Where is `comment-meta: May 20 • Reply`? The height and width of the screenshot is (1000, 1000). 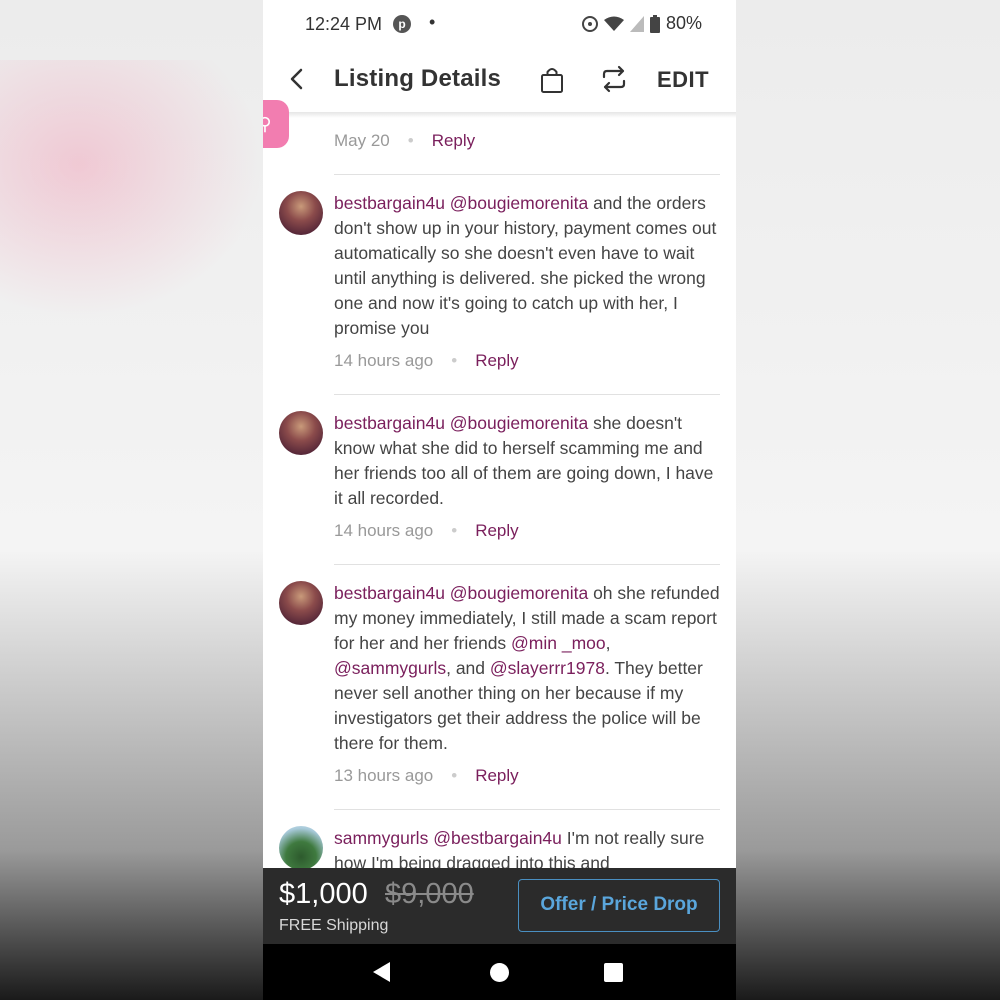
comment-meta: May 20 • Reply is located at coordinates (404, 141).